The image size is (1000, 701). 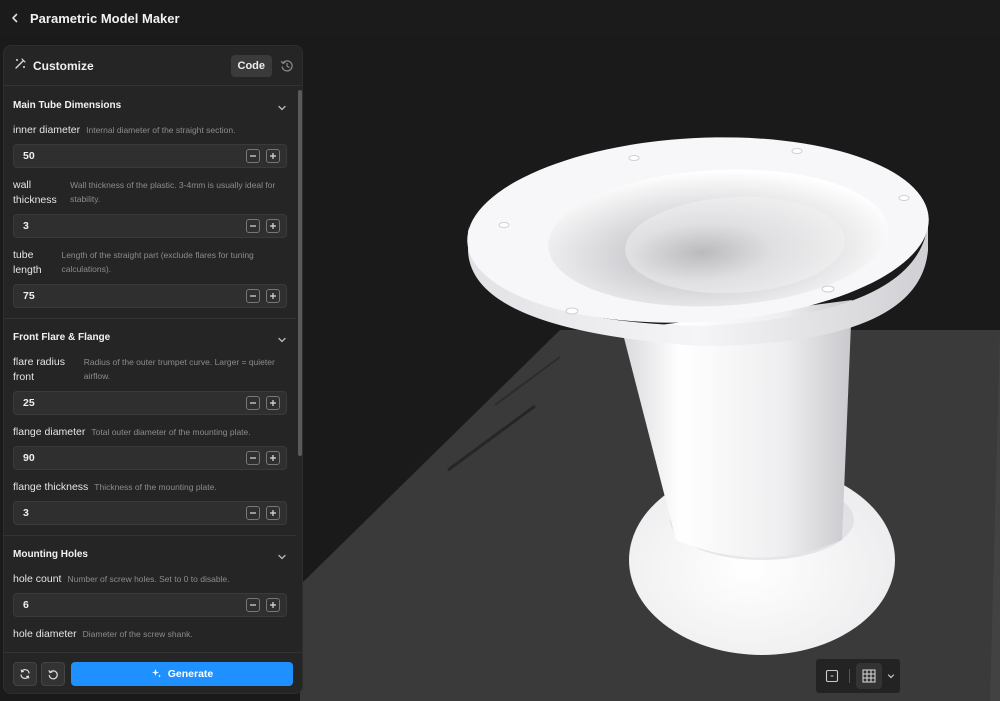 What do you see at coordinates (25, 673) in the screenshot?
I see `refresh-icon` at bounding box center [25, 673].